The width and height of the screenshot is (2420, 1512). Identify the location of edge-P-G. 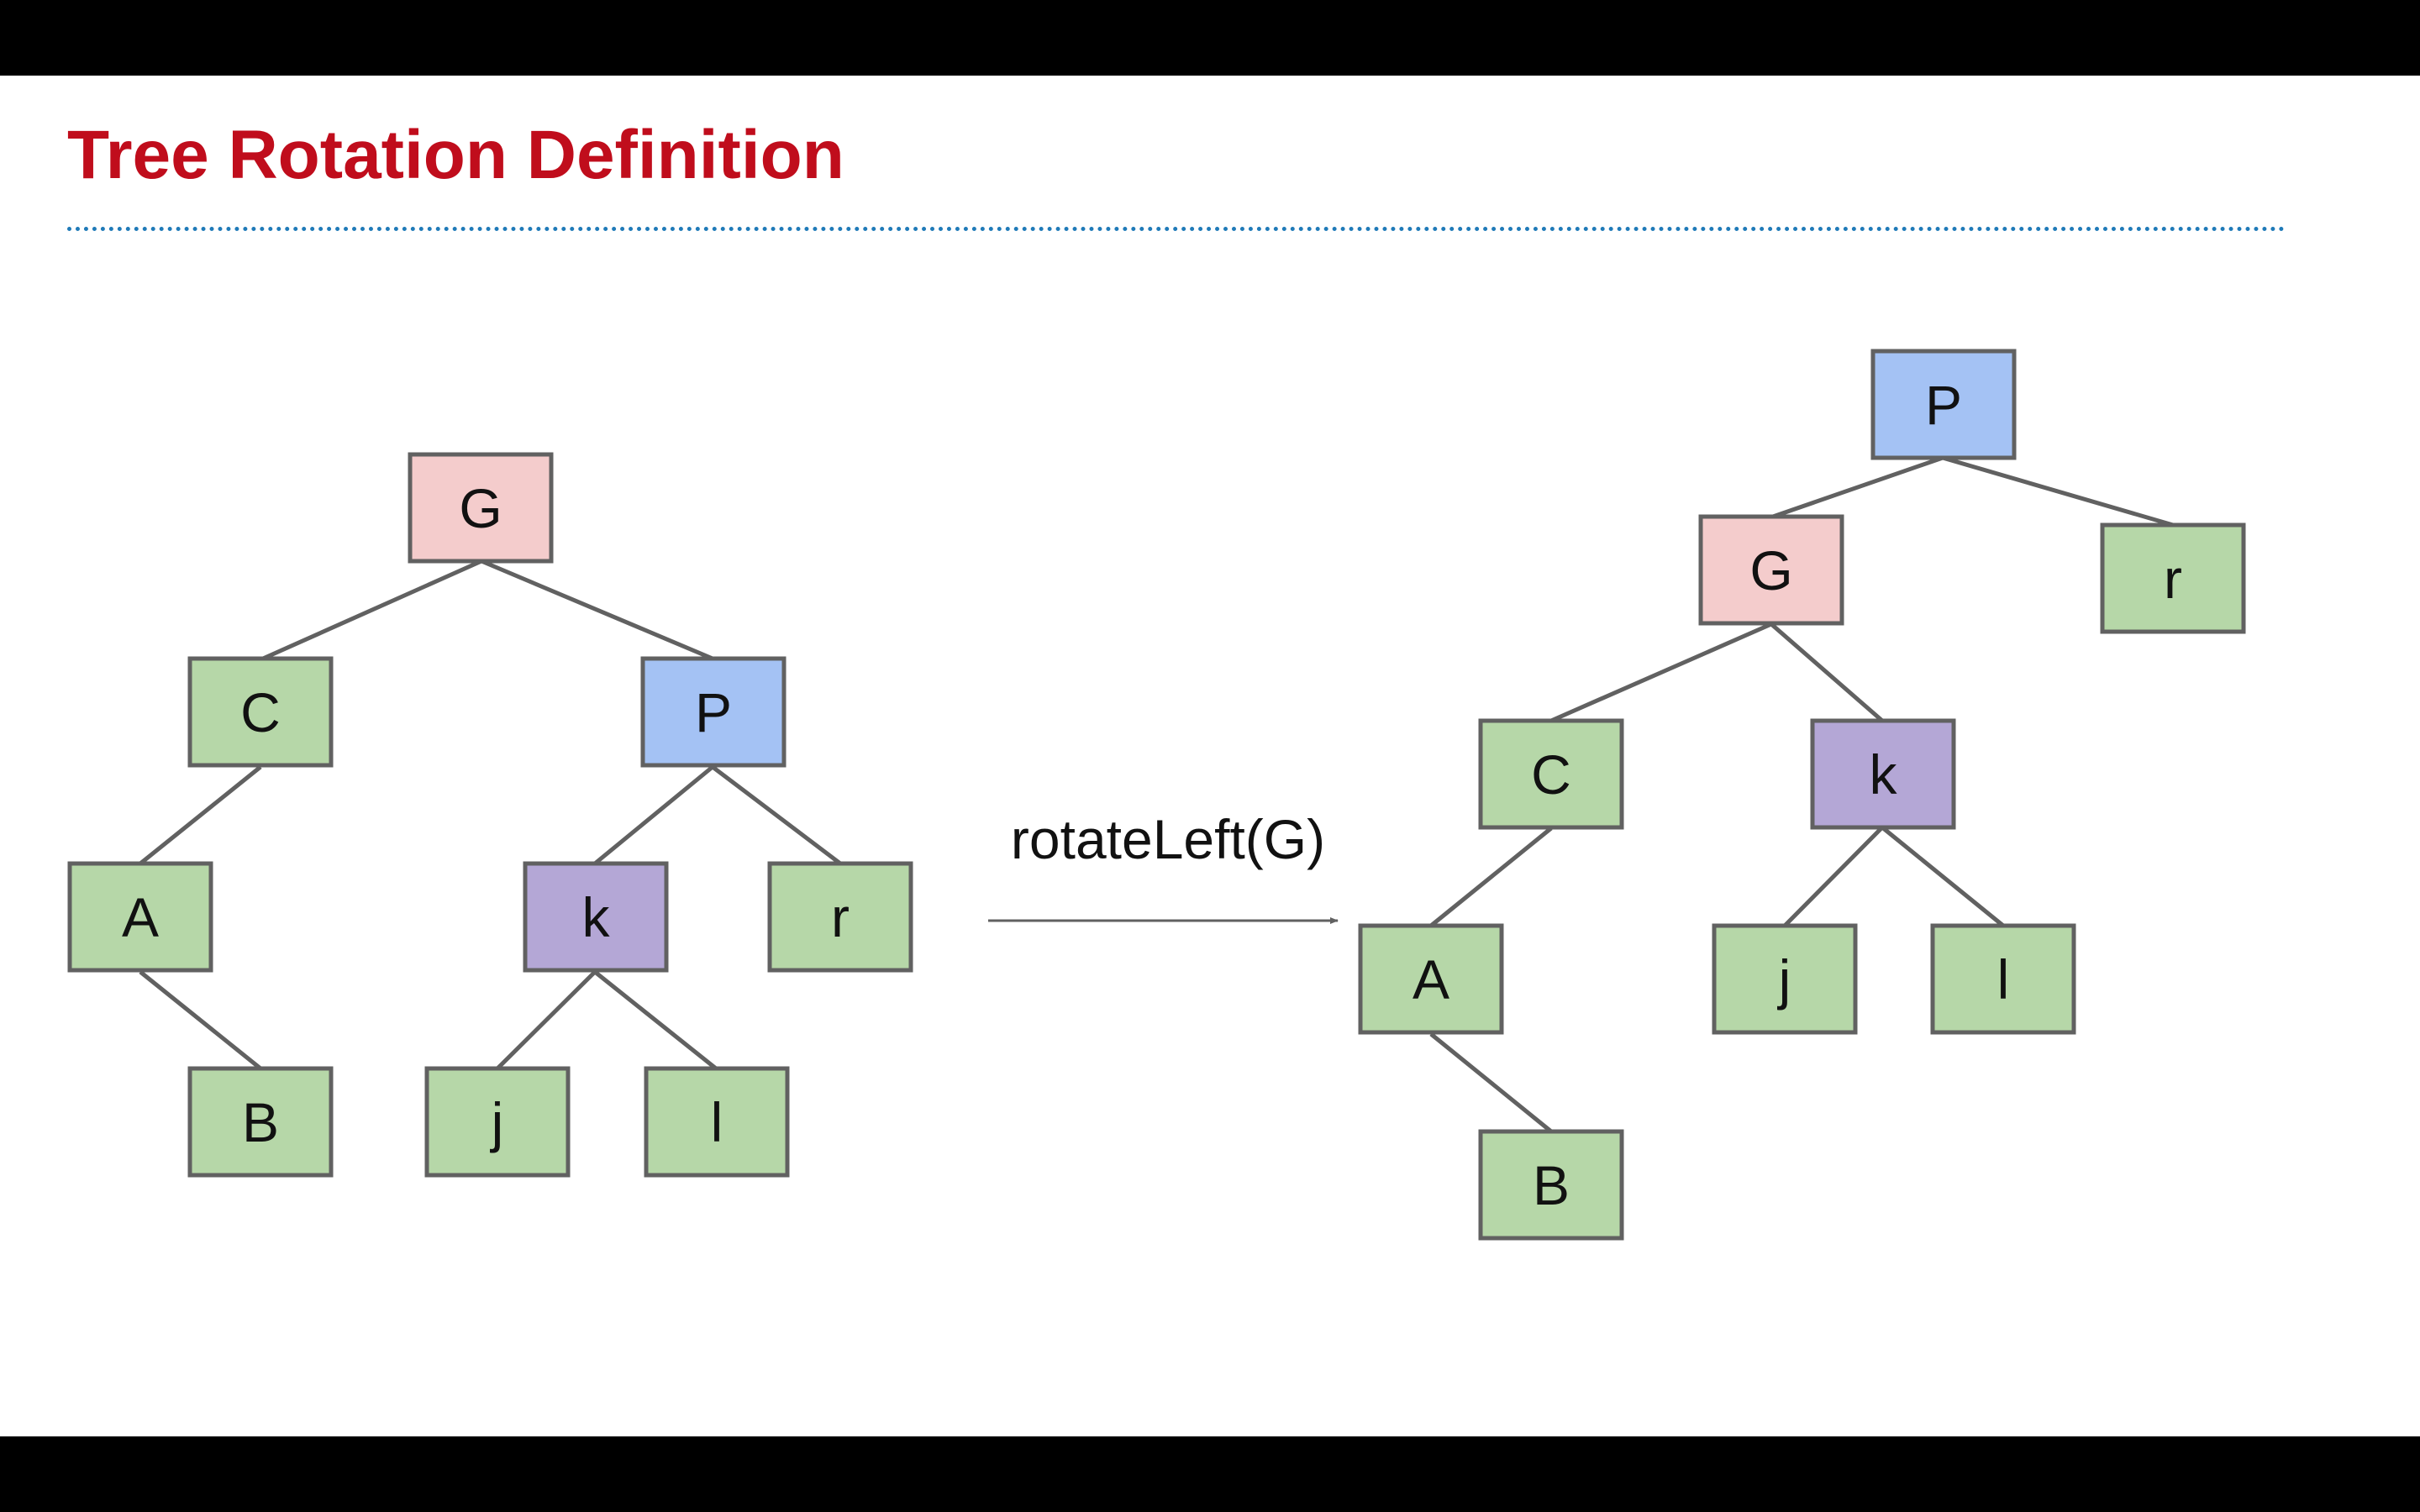
(1858, 487).